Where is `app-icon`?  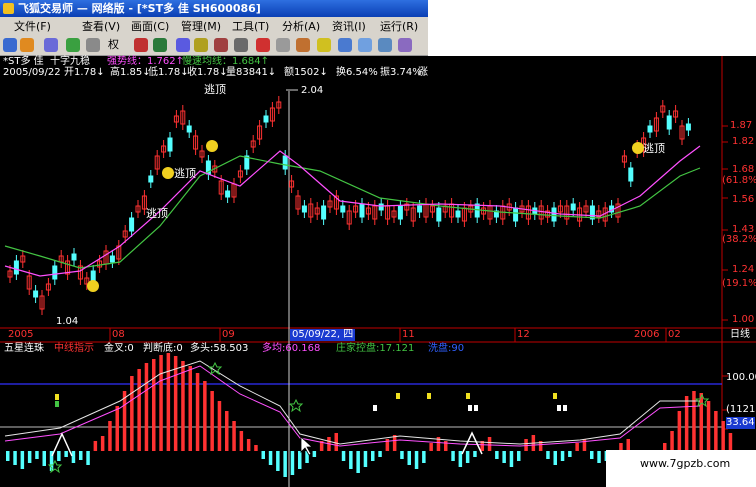 app-icon is located at coordinates (8, 8).